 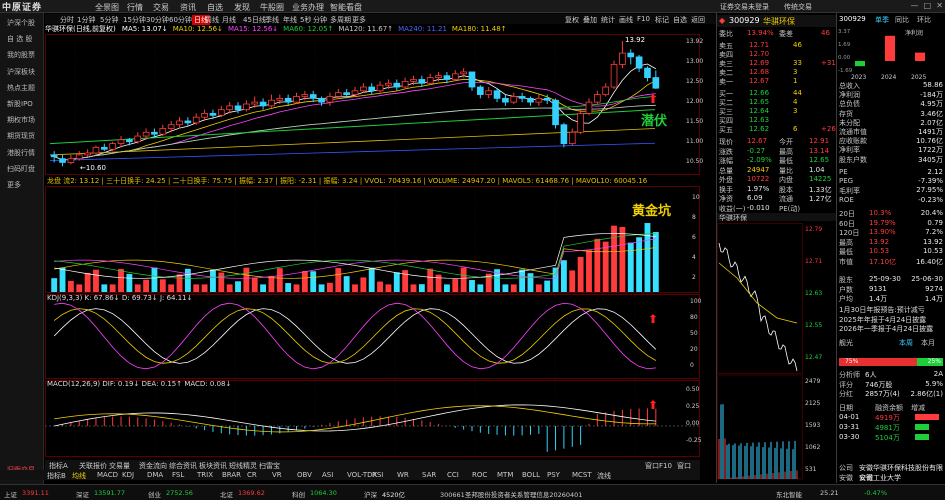 I want to click on ratio-value: -7.39%, so click(x=930, y=181).